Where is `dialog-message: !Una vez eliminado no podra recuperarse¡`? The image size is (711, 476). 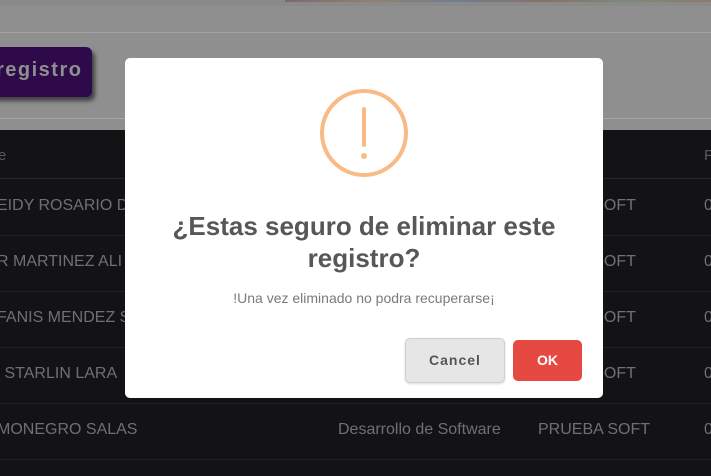 dialog-message: !Una vez eliminado no podra recuperarse¡ is located at coordinates (364, 298).